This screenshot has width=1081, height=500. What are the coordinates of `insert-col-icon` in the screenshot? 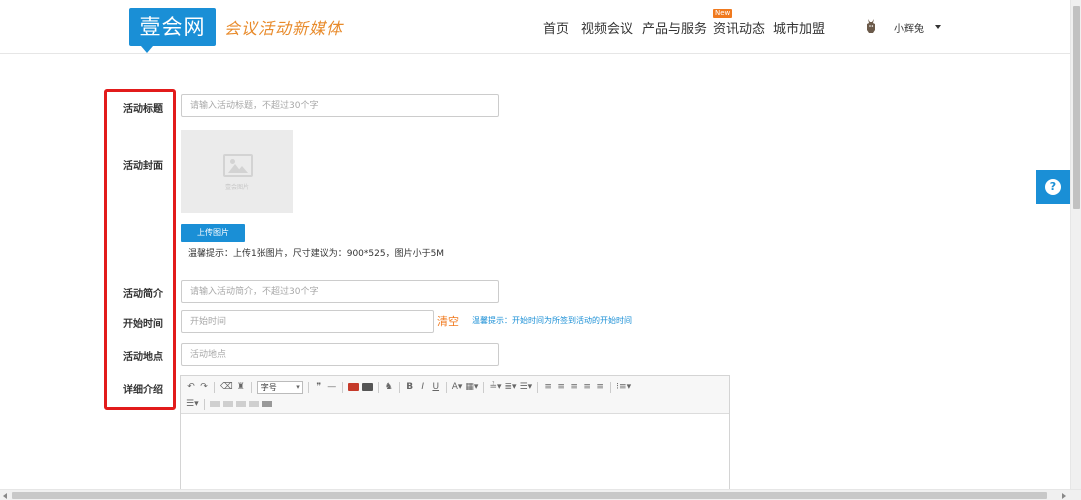 It's located at (240, 404).